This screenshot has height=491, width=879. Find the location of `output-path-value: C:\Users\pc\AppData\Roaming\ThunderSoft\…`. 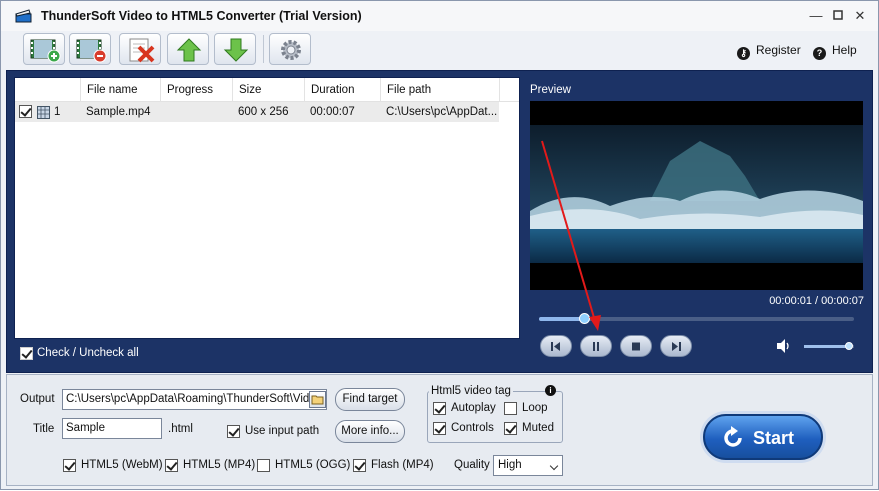

output-path-value: C:\Users\pc\AppData\Roaming\ThunderSoft\… is located at coordinates (194, 399).